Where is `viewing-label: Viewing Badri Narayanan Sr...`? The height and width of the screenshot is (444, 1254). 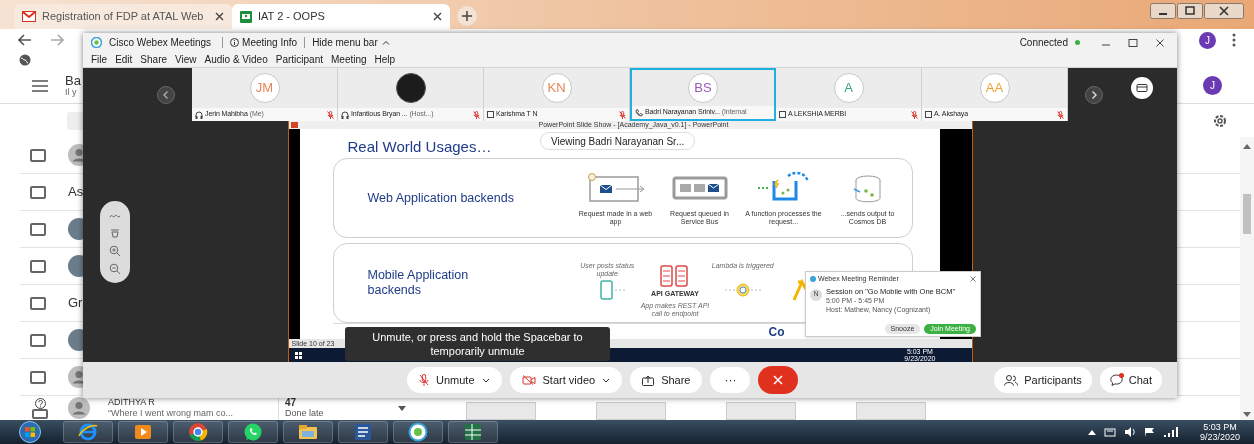
viewing-label: Viewing Badri Narayanan Sr... is located at coordinates (618, 141).